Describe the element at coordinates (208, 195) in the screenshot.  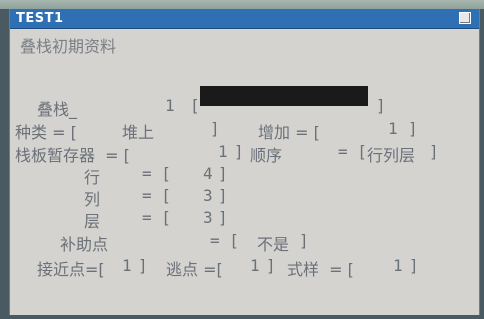
I see `col-value: 3` at that location.